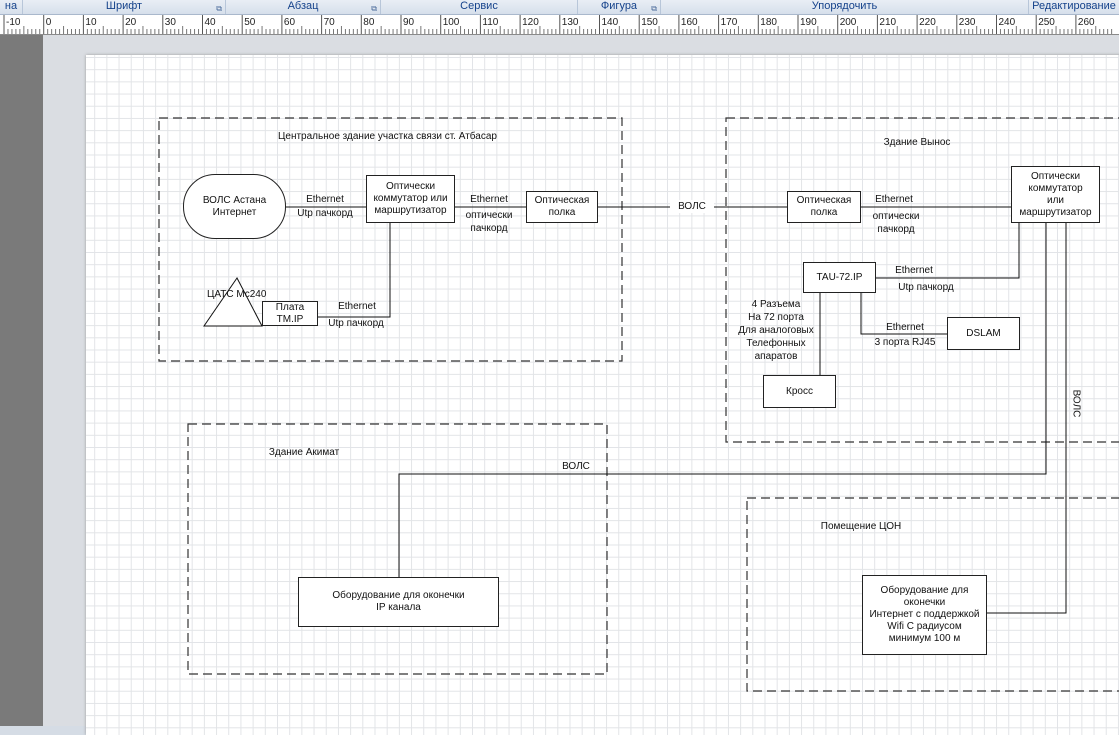  I want to click on ruler-label: 10, so click(91, 22).